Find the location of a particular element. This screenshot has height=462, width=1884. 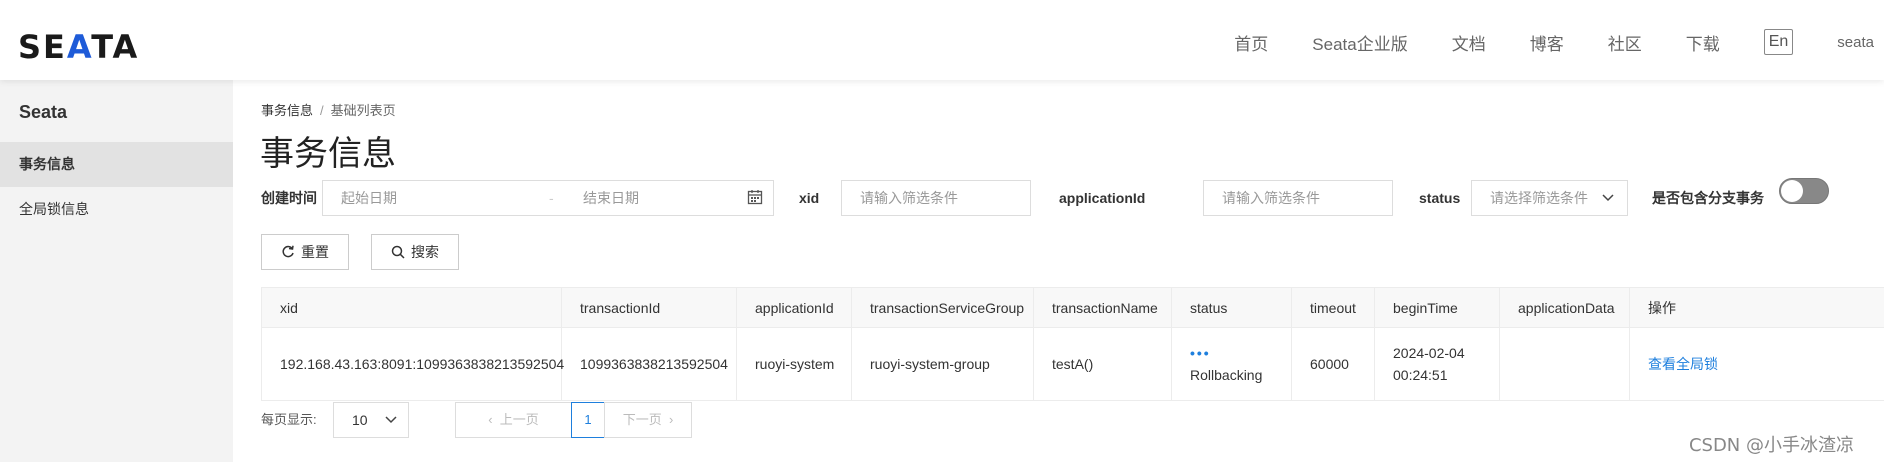

column-header-transaction-id: transactionId is located at coordinates (649, 307).